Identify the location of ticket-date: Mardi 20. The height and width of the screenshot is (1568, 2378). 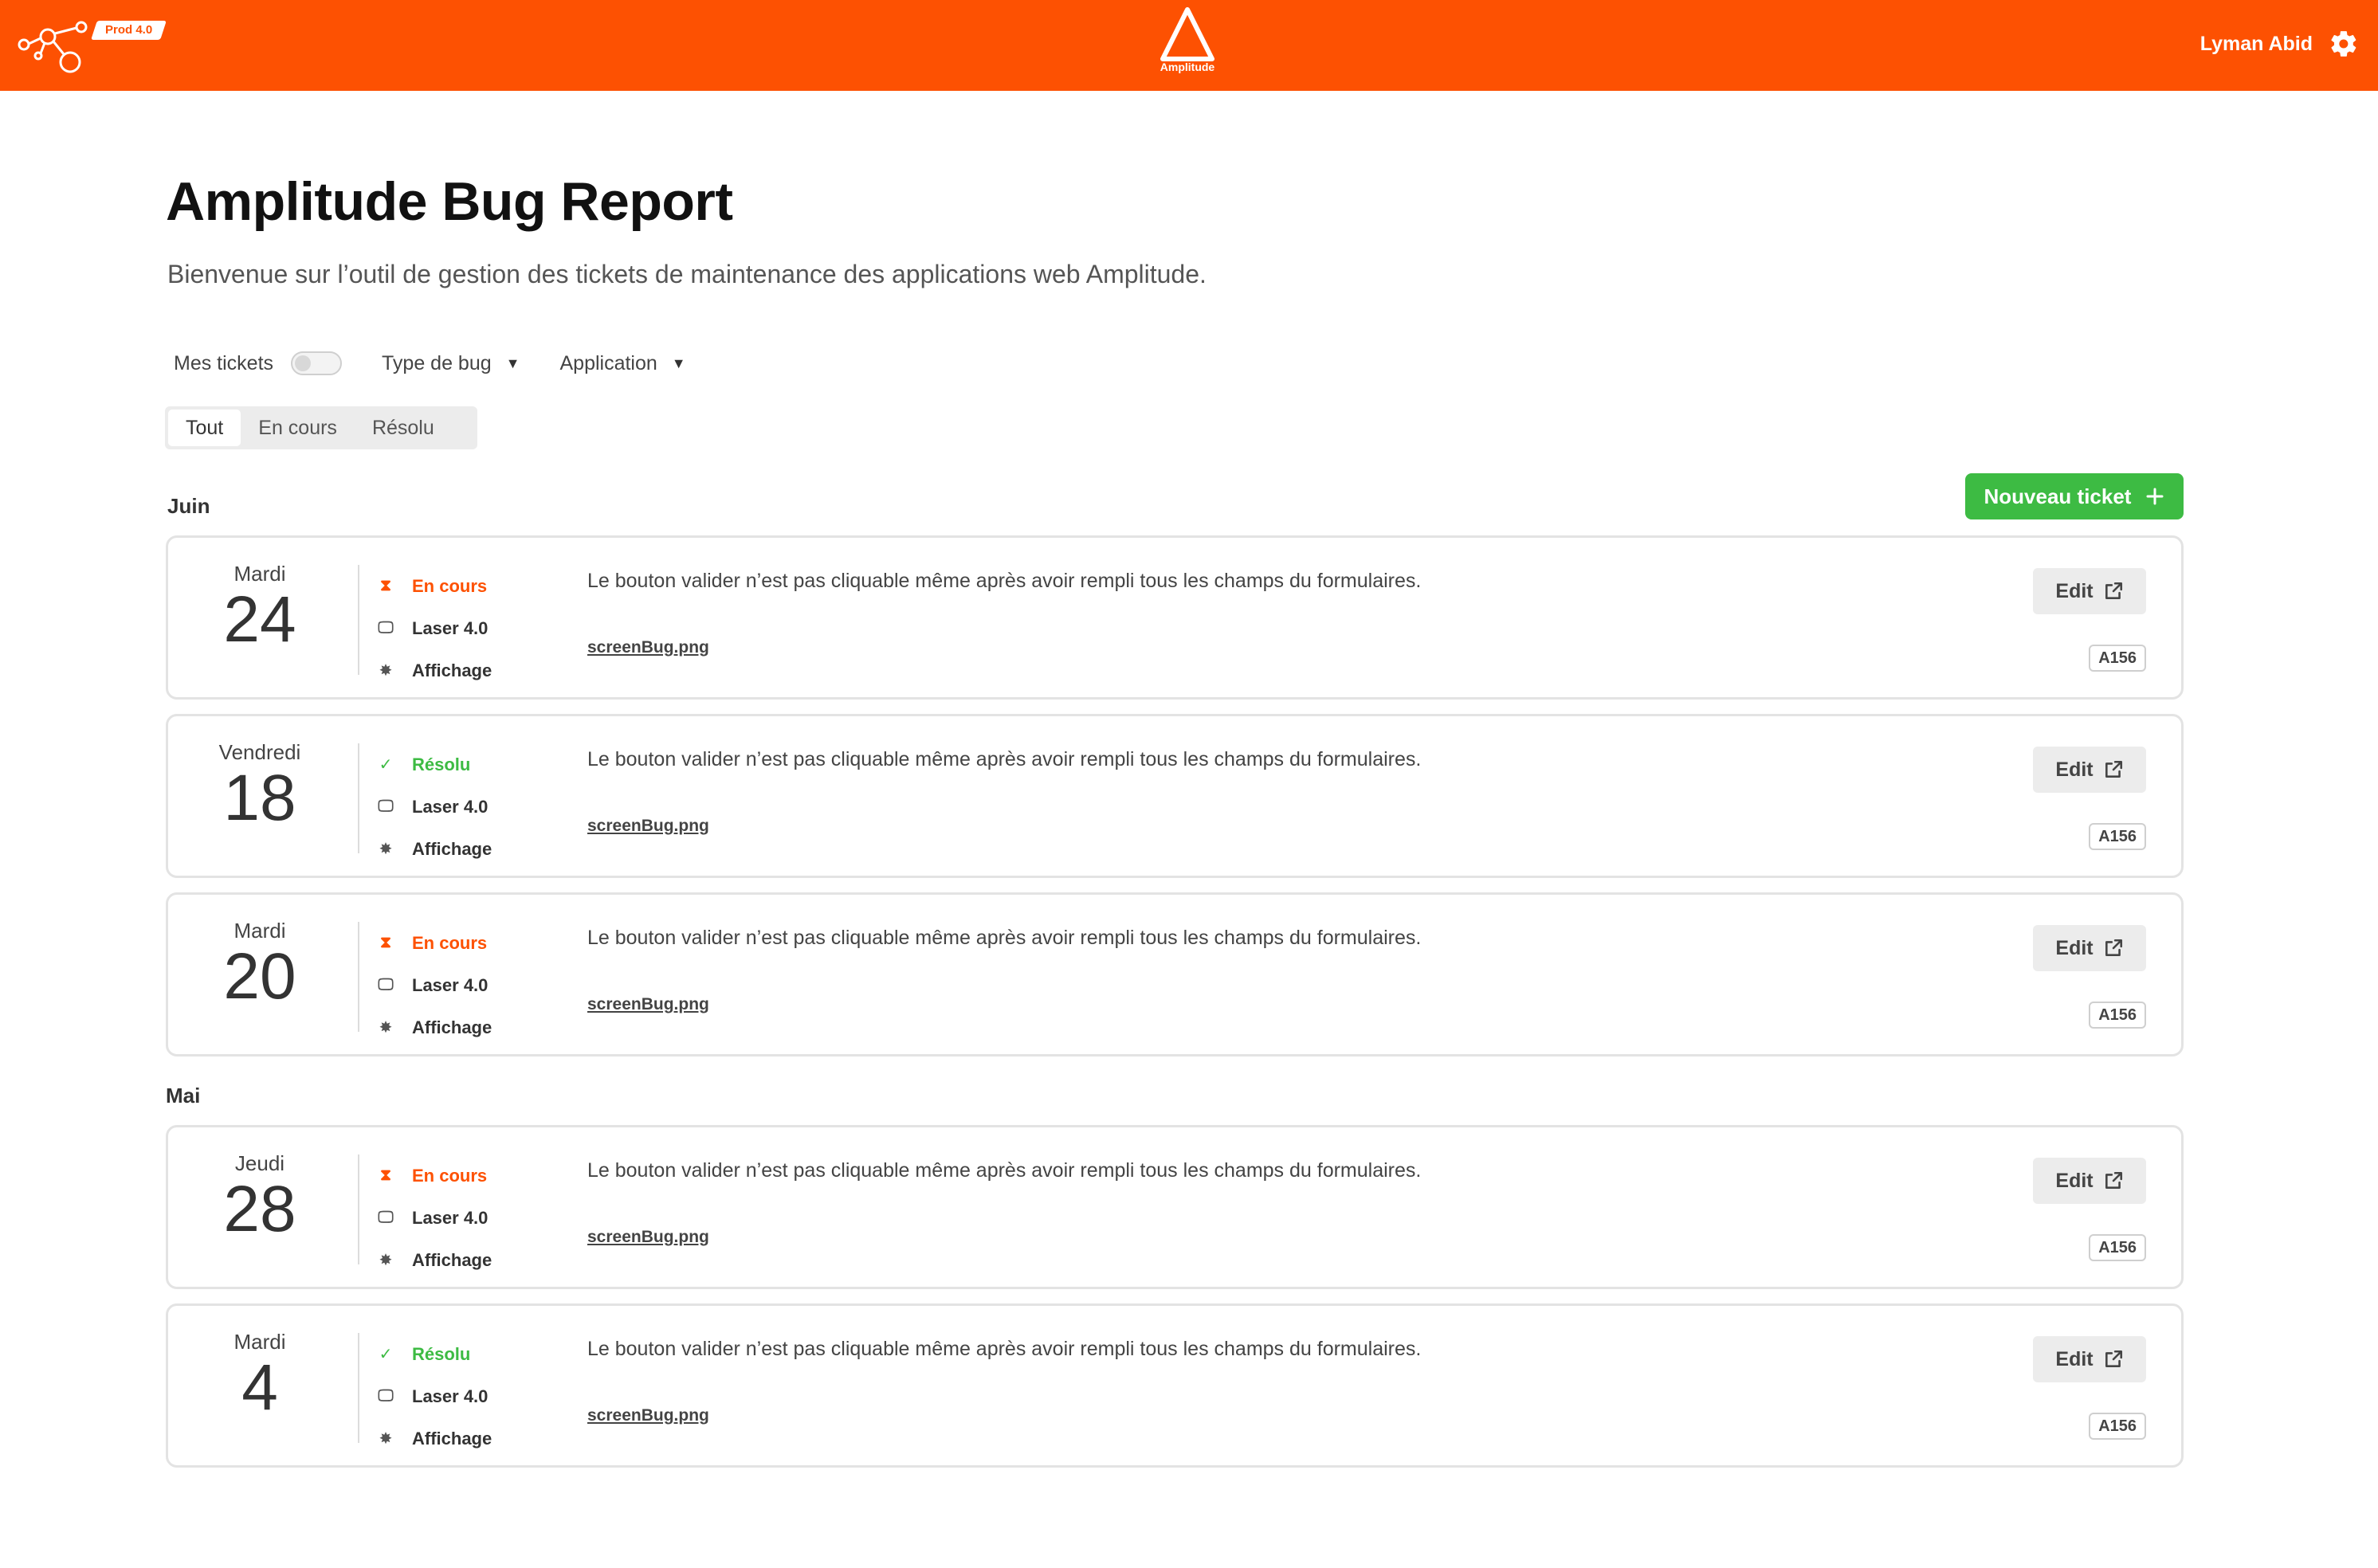
(259, 974).